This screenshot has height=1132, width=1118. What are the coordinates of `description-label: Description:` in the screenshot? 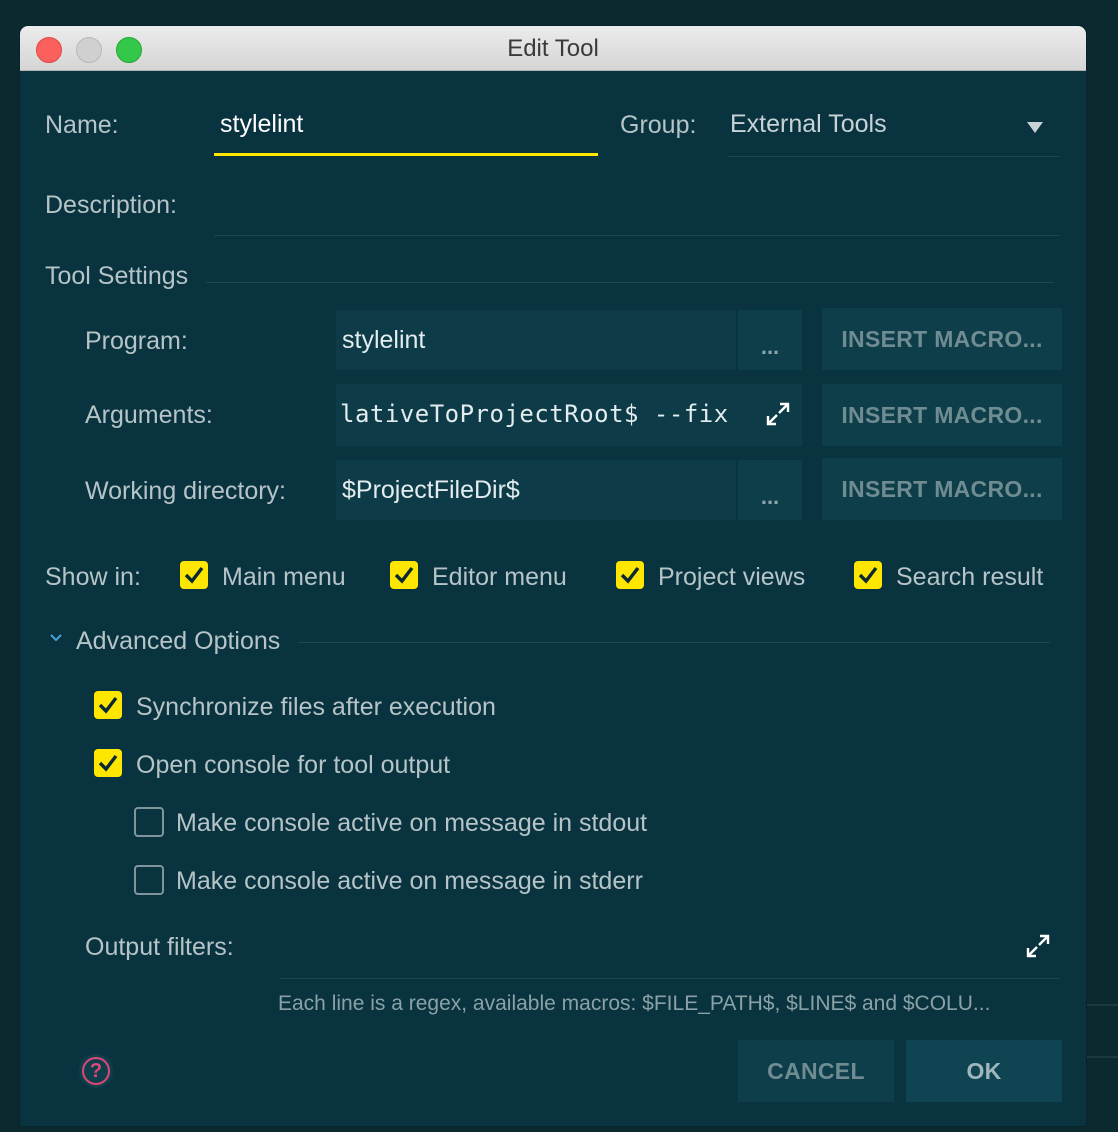 It's located at (111, 205).